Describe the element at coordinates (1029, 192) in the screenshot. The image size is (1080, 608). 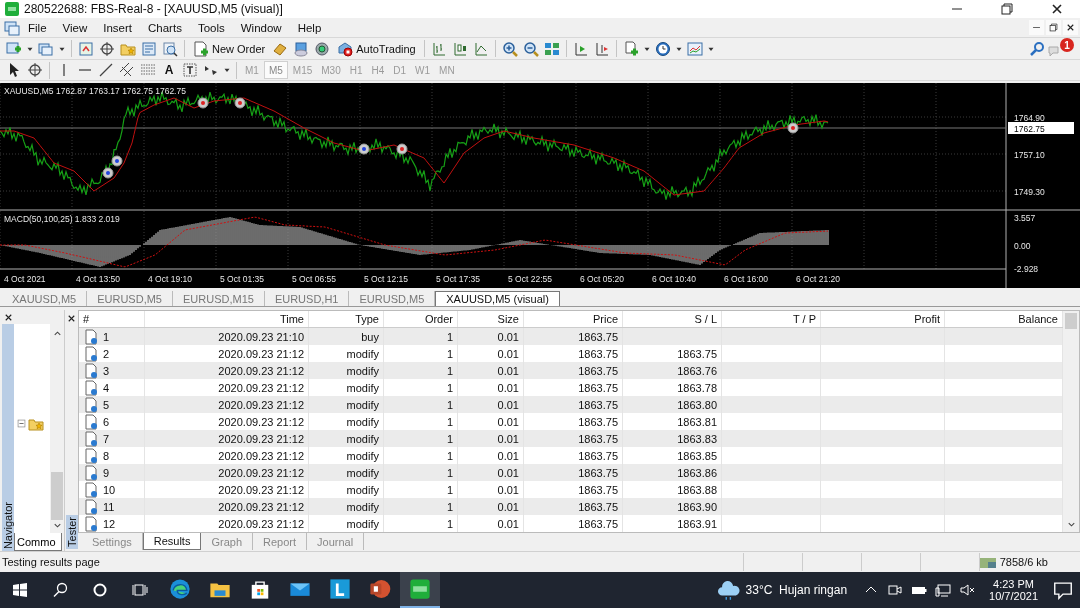
I see `price-tick: 1749.30` at that location.